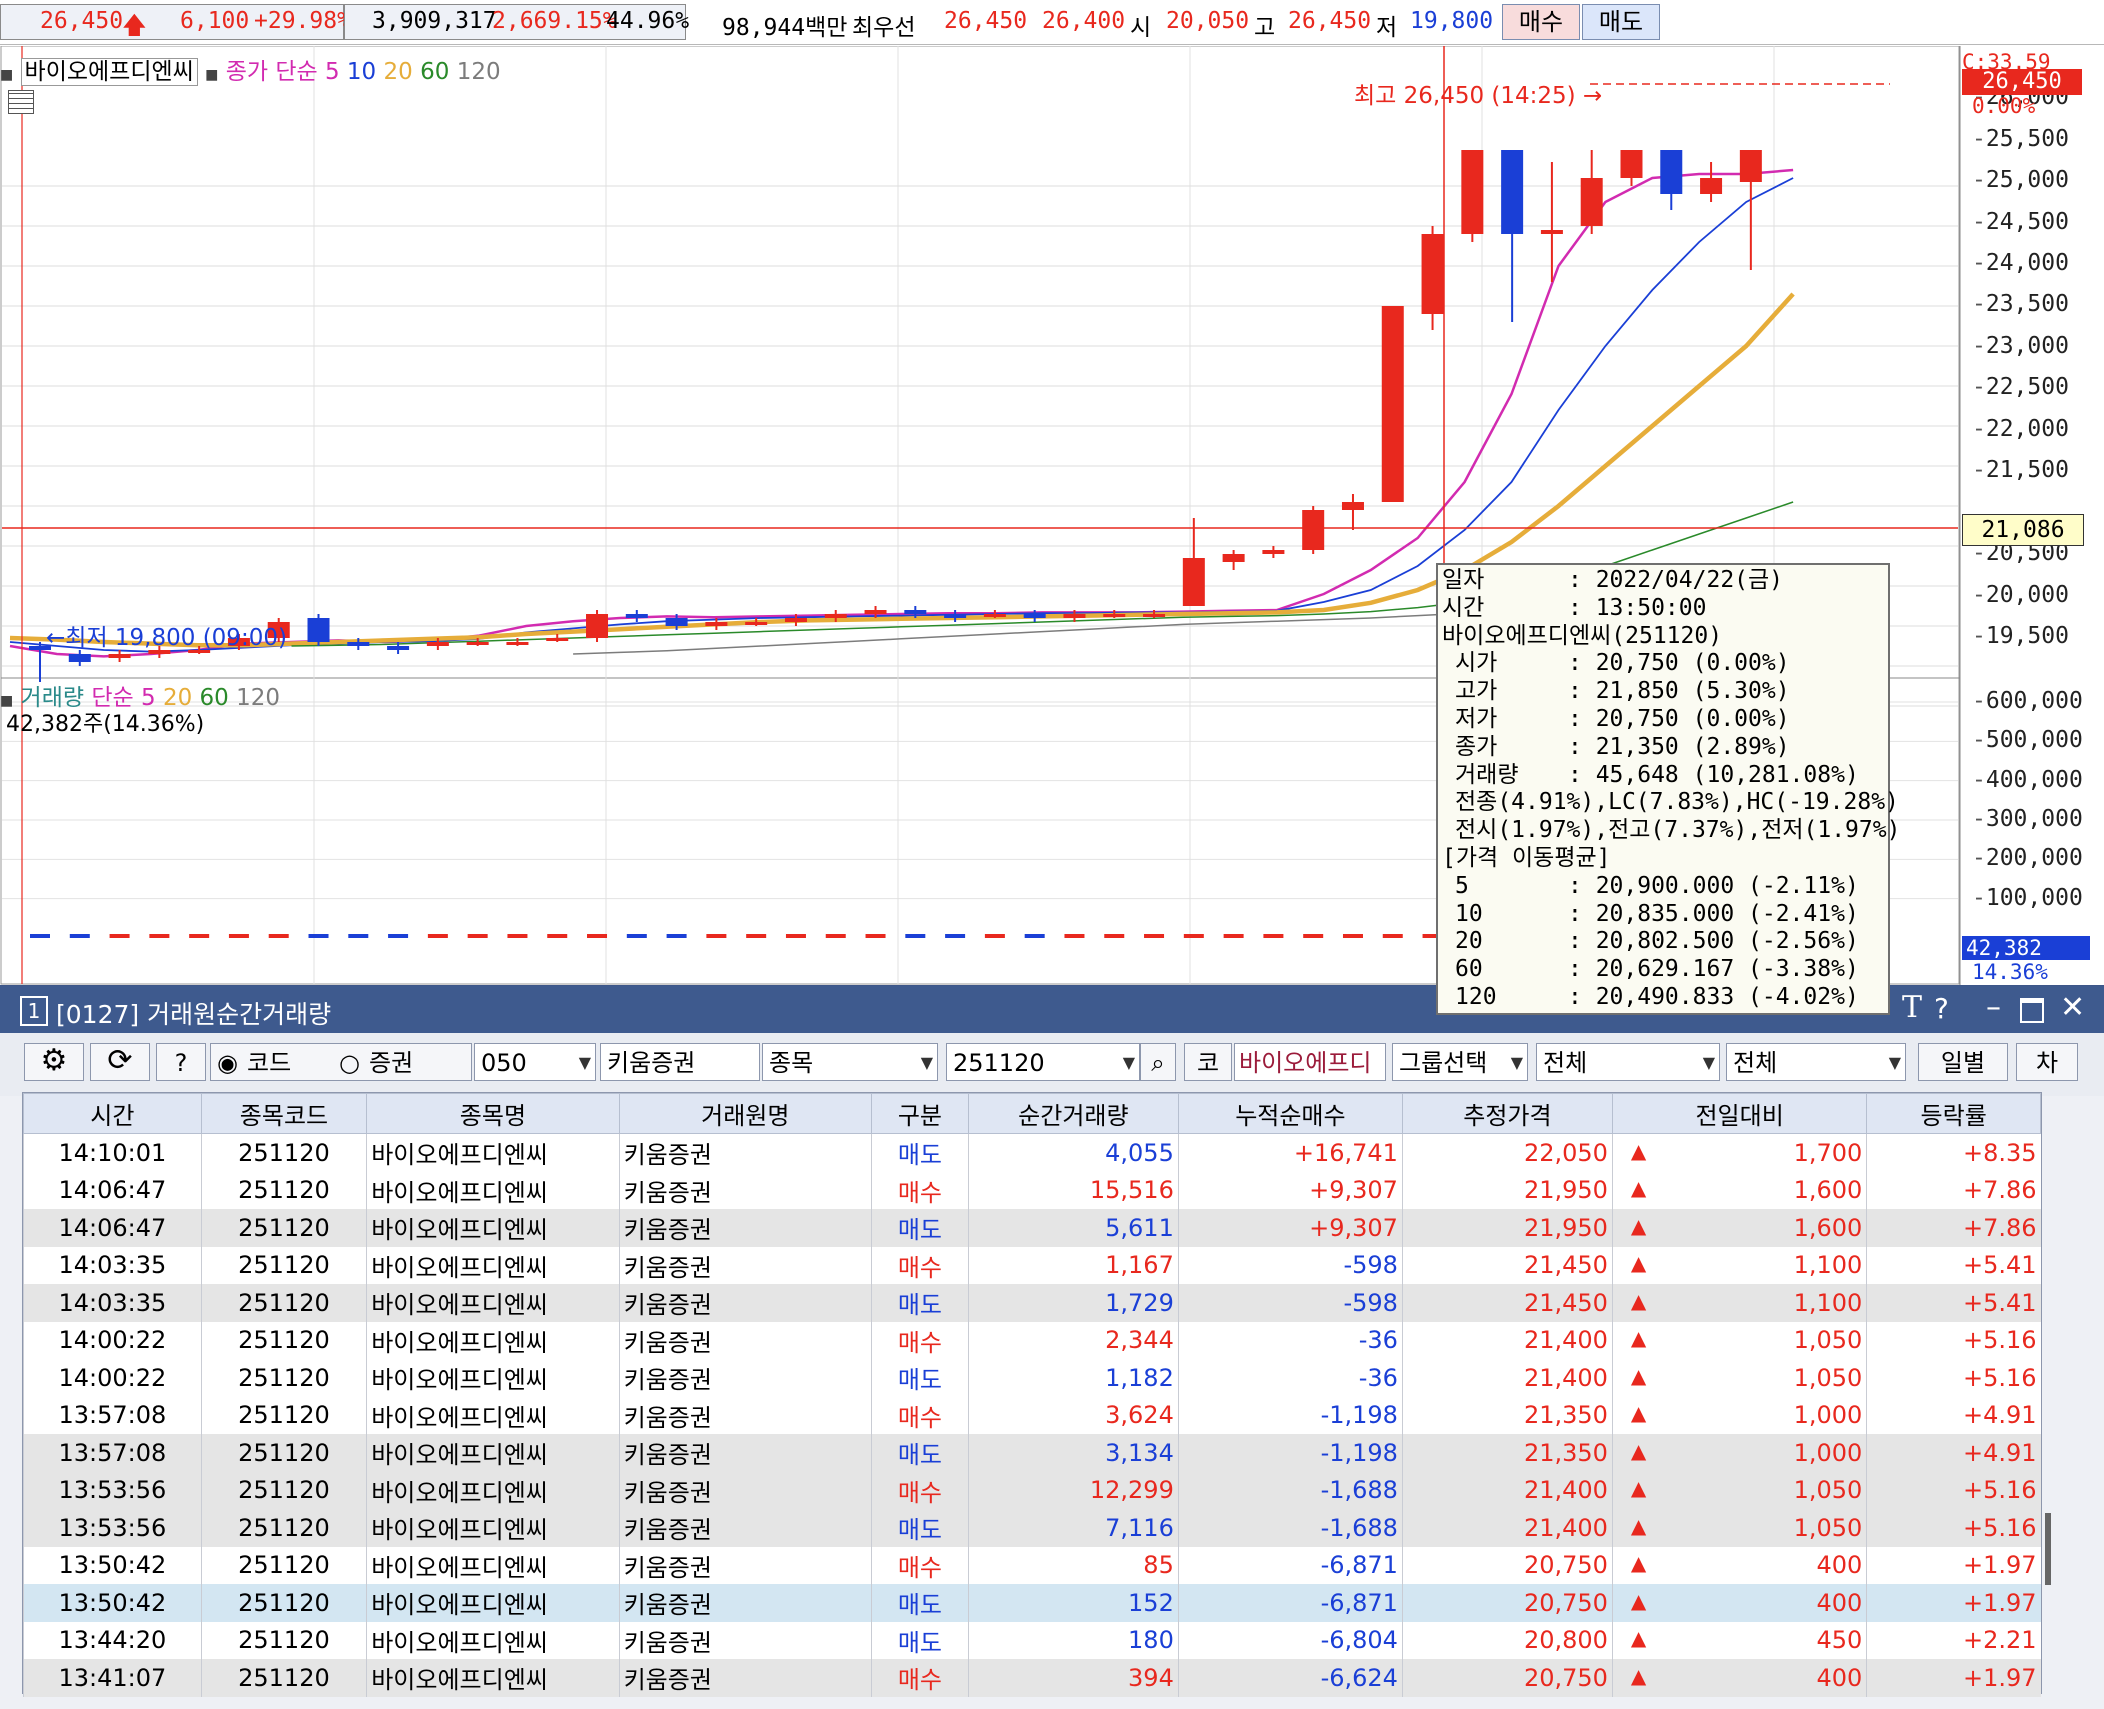  I want to click on column-header: 전일대비, so click(1739, 1113).